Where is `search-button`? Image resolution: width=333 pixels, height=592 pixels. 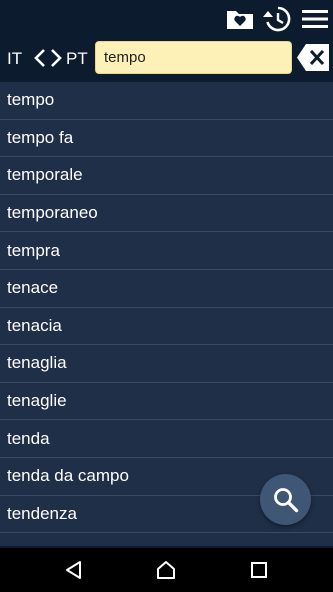
search-button is located at coordinates (285, 499).